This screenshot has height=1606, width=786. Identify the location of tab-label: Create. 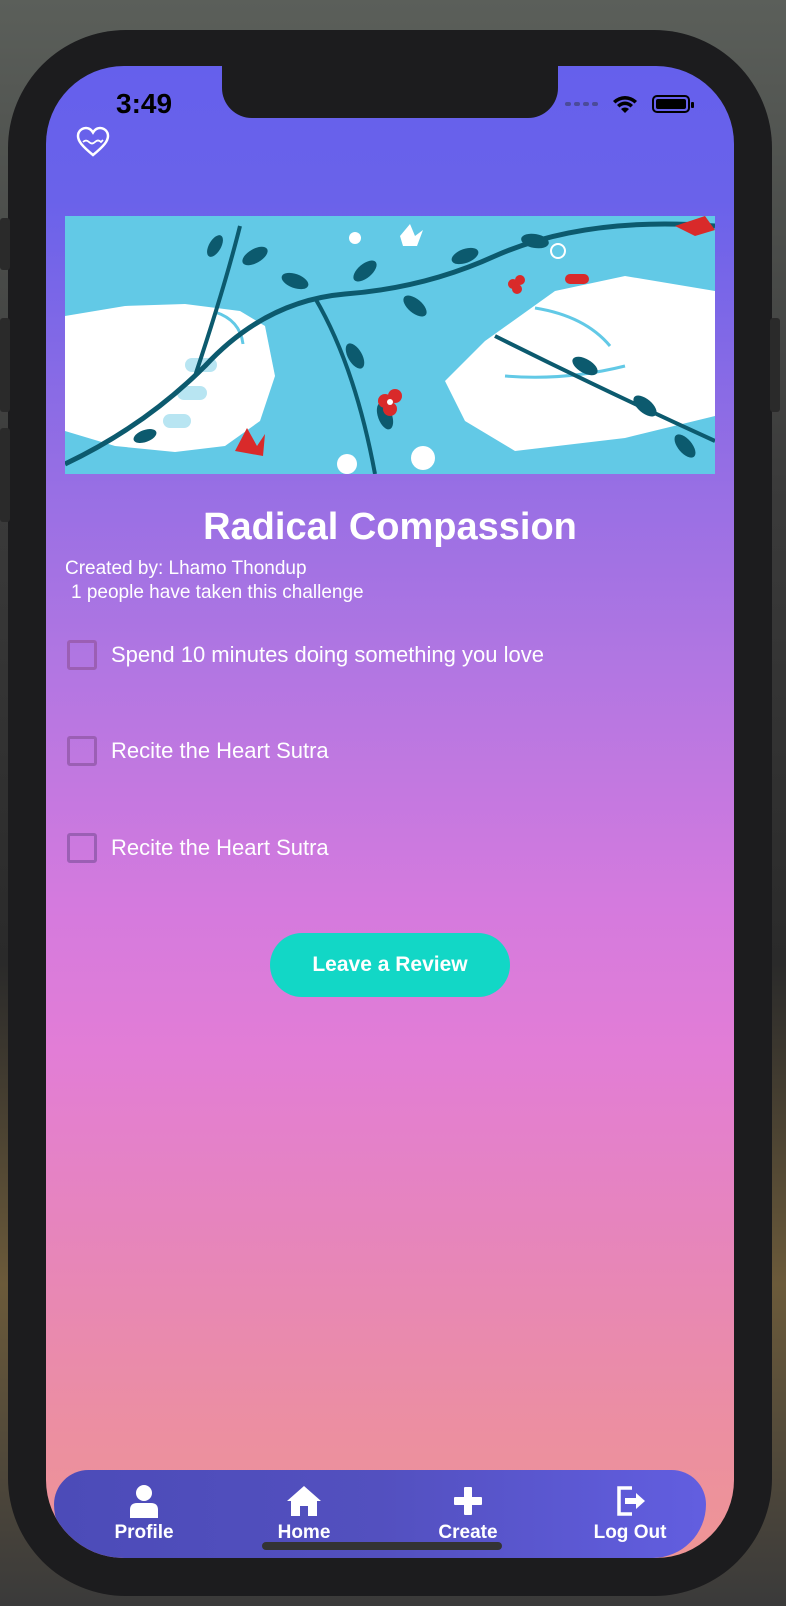
(468, 1532).